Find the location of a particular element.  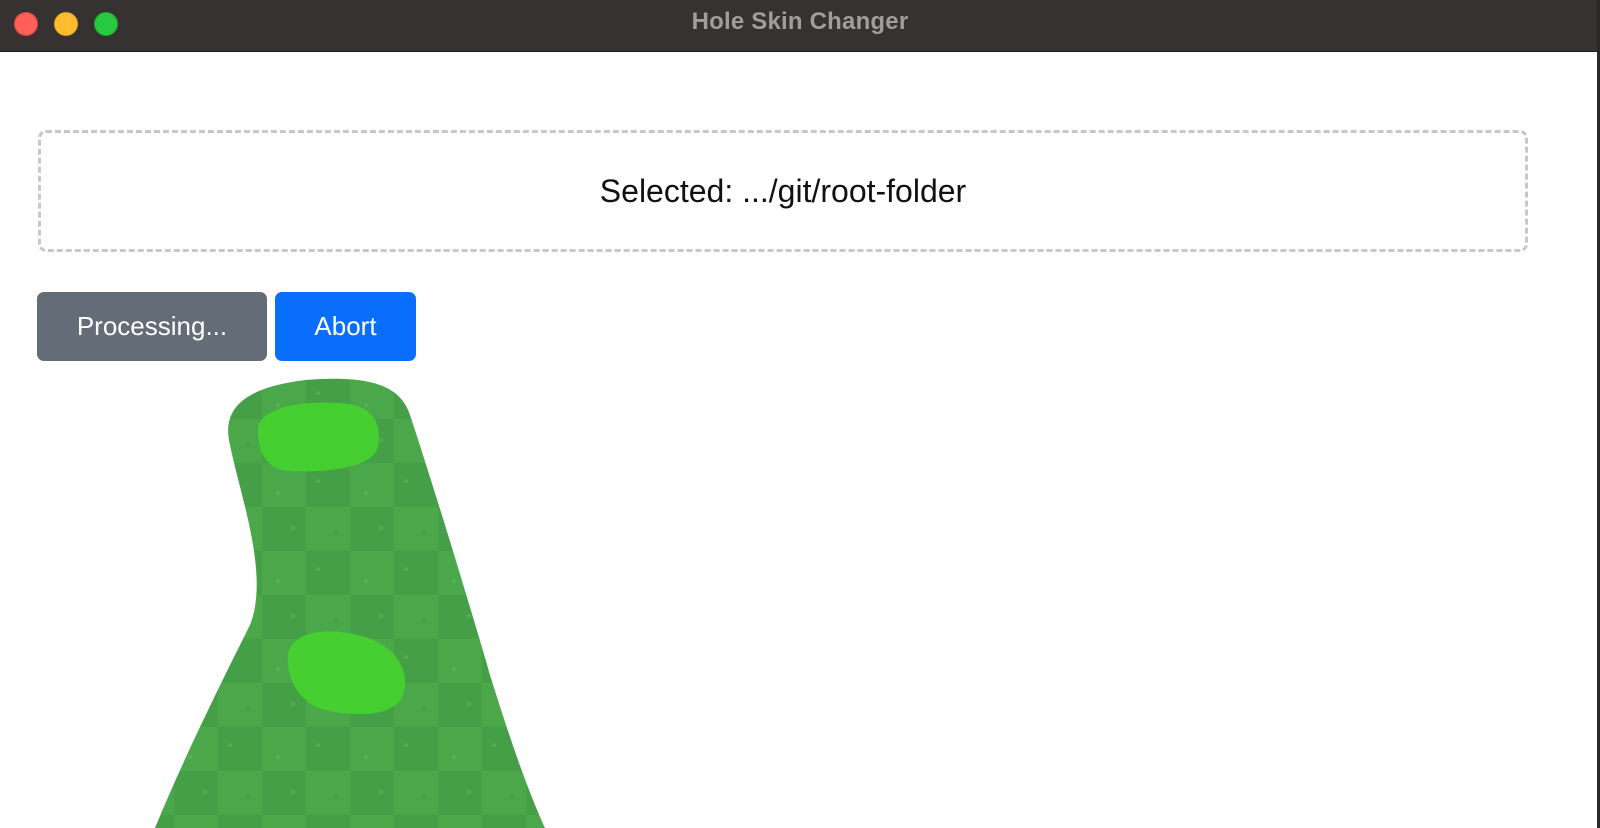

abort-button: Abort is located at coordinates (345, 326).